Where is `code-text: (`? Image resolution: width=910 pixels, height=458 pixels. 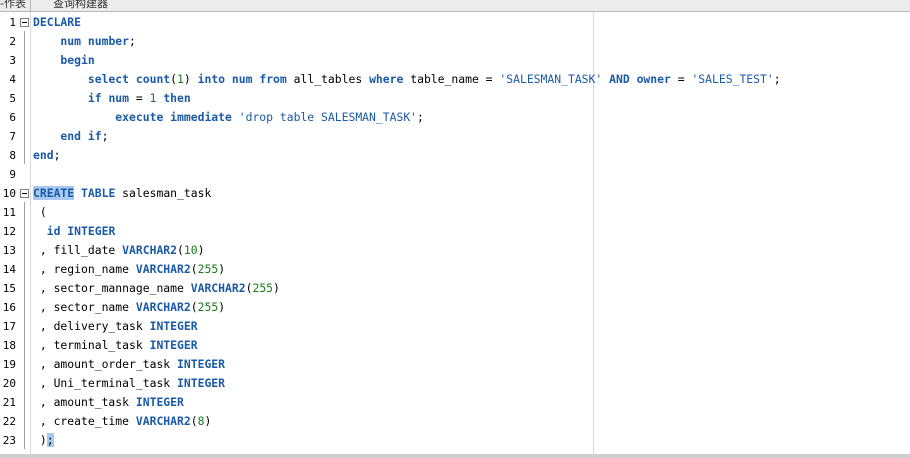
code-text: ( is located at coordinates (40, 212).